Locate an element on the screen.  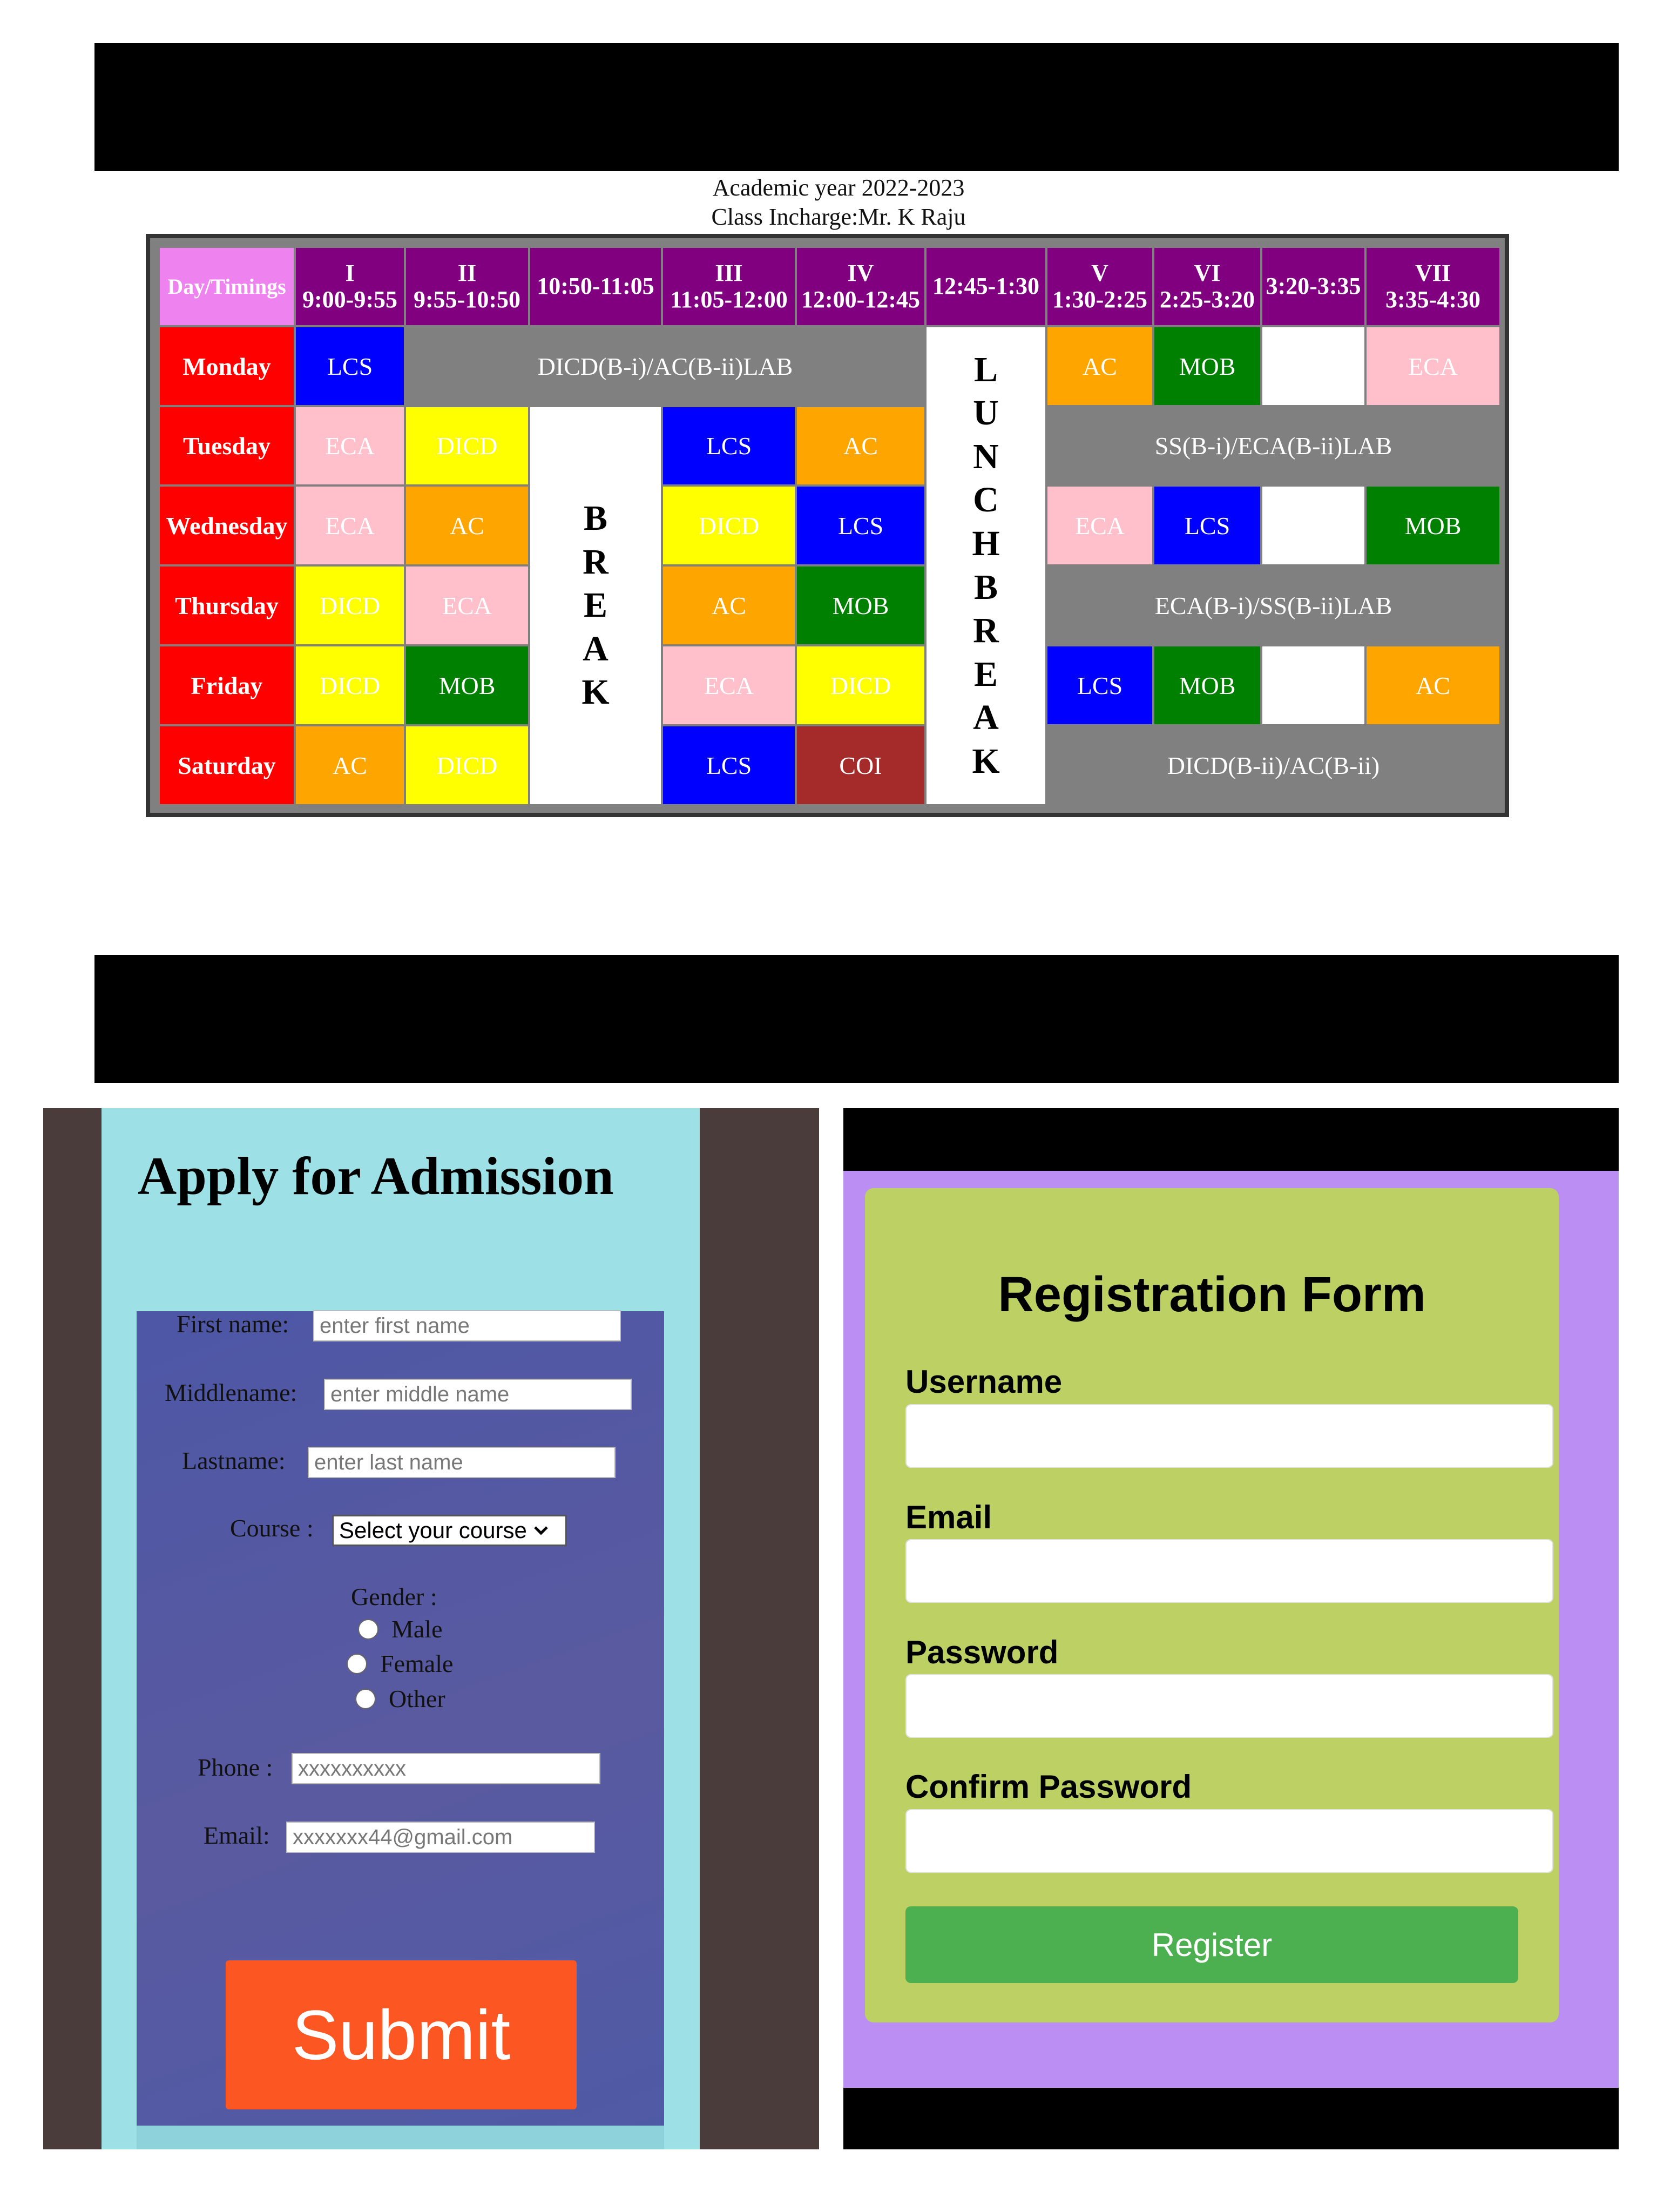
period-number: VII is located at coordinates (1433, 273).